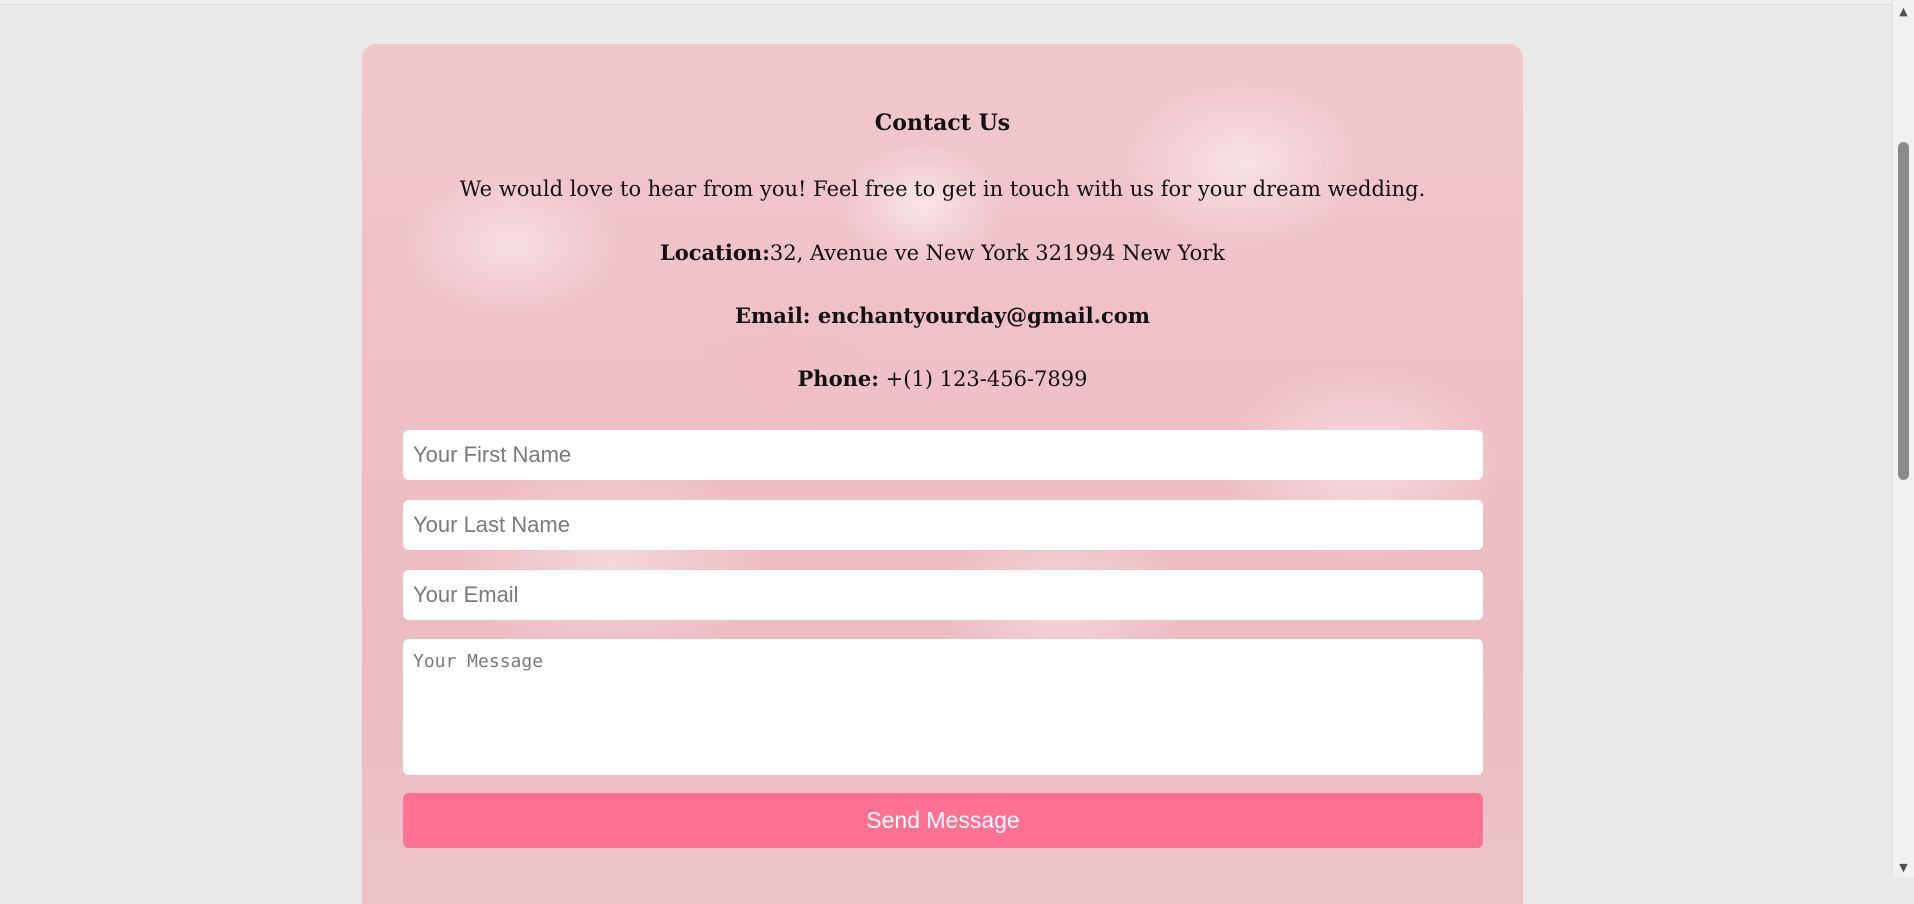 This screenshot has height=904, width=1914. Describe the element at coordinates (1903, 11) in the screenshot. I see `arrow-up-icon: ▲` at that location.